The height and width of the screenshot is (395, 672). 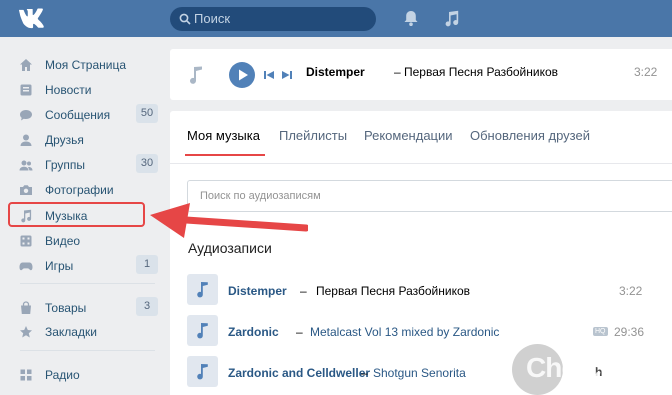 What do you see at coordinates (269, 75) in the screenshot?
I see `previous-track-button` at bounding box center [269, 75].